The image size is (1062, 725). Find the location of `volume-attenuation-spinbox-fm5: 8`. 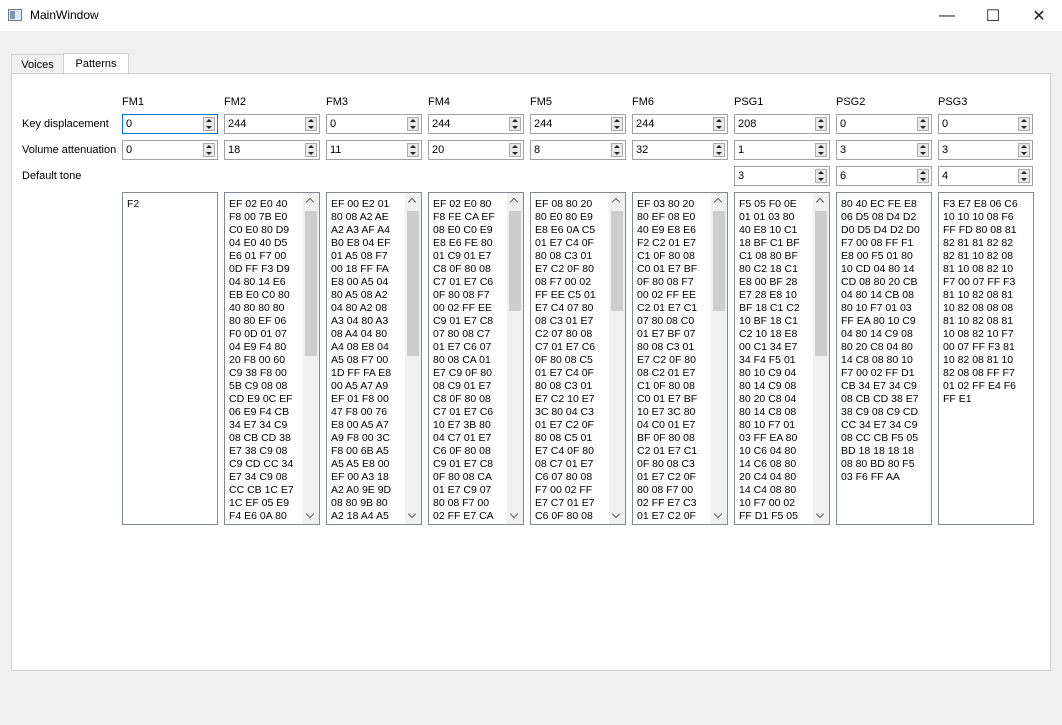

volume-attenuation-spinbox-fm5: 8 is located at coordinates (578, 150).